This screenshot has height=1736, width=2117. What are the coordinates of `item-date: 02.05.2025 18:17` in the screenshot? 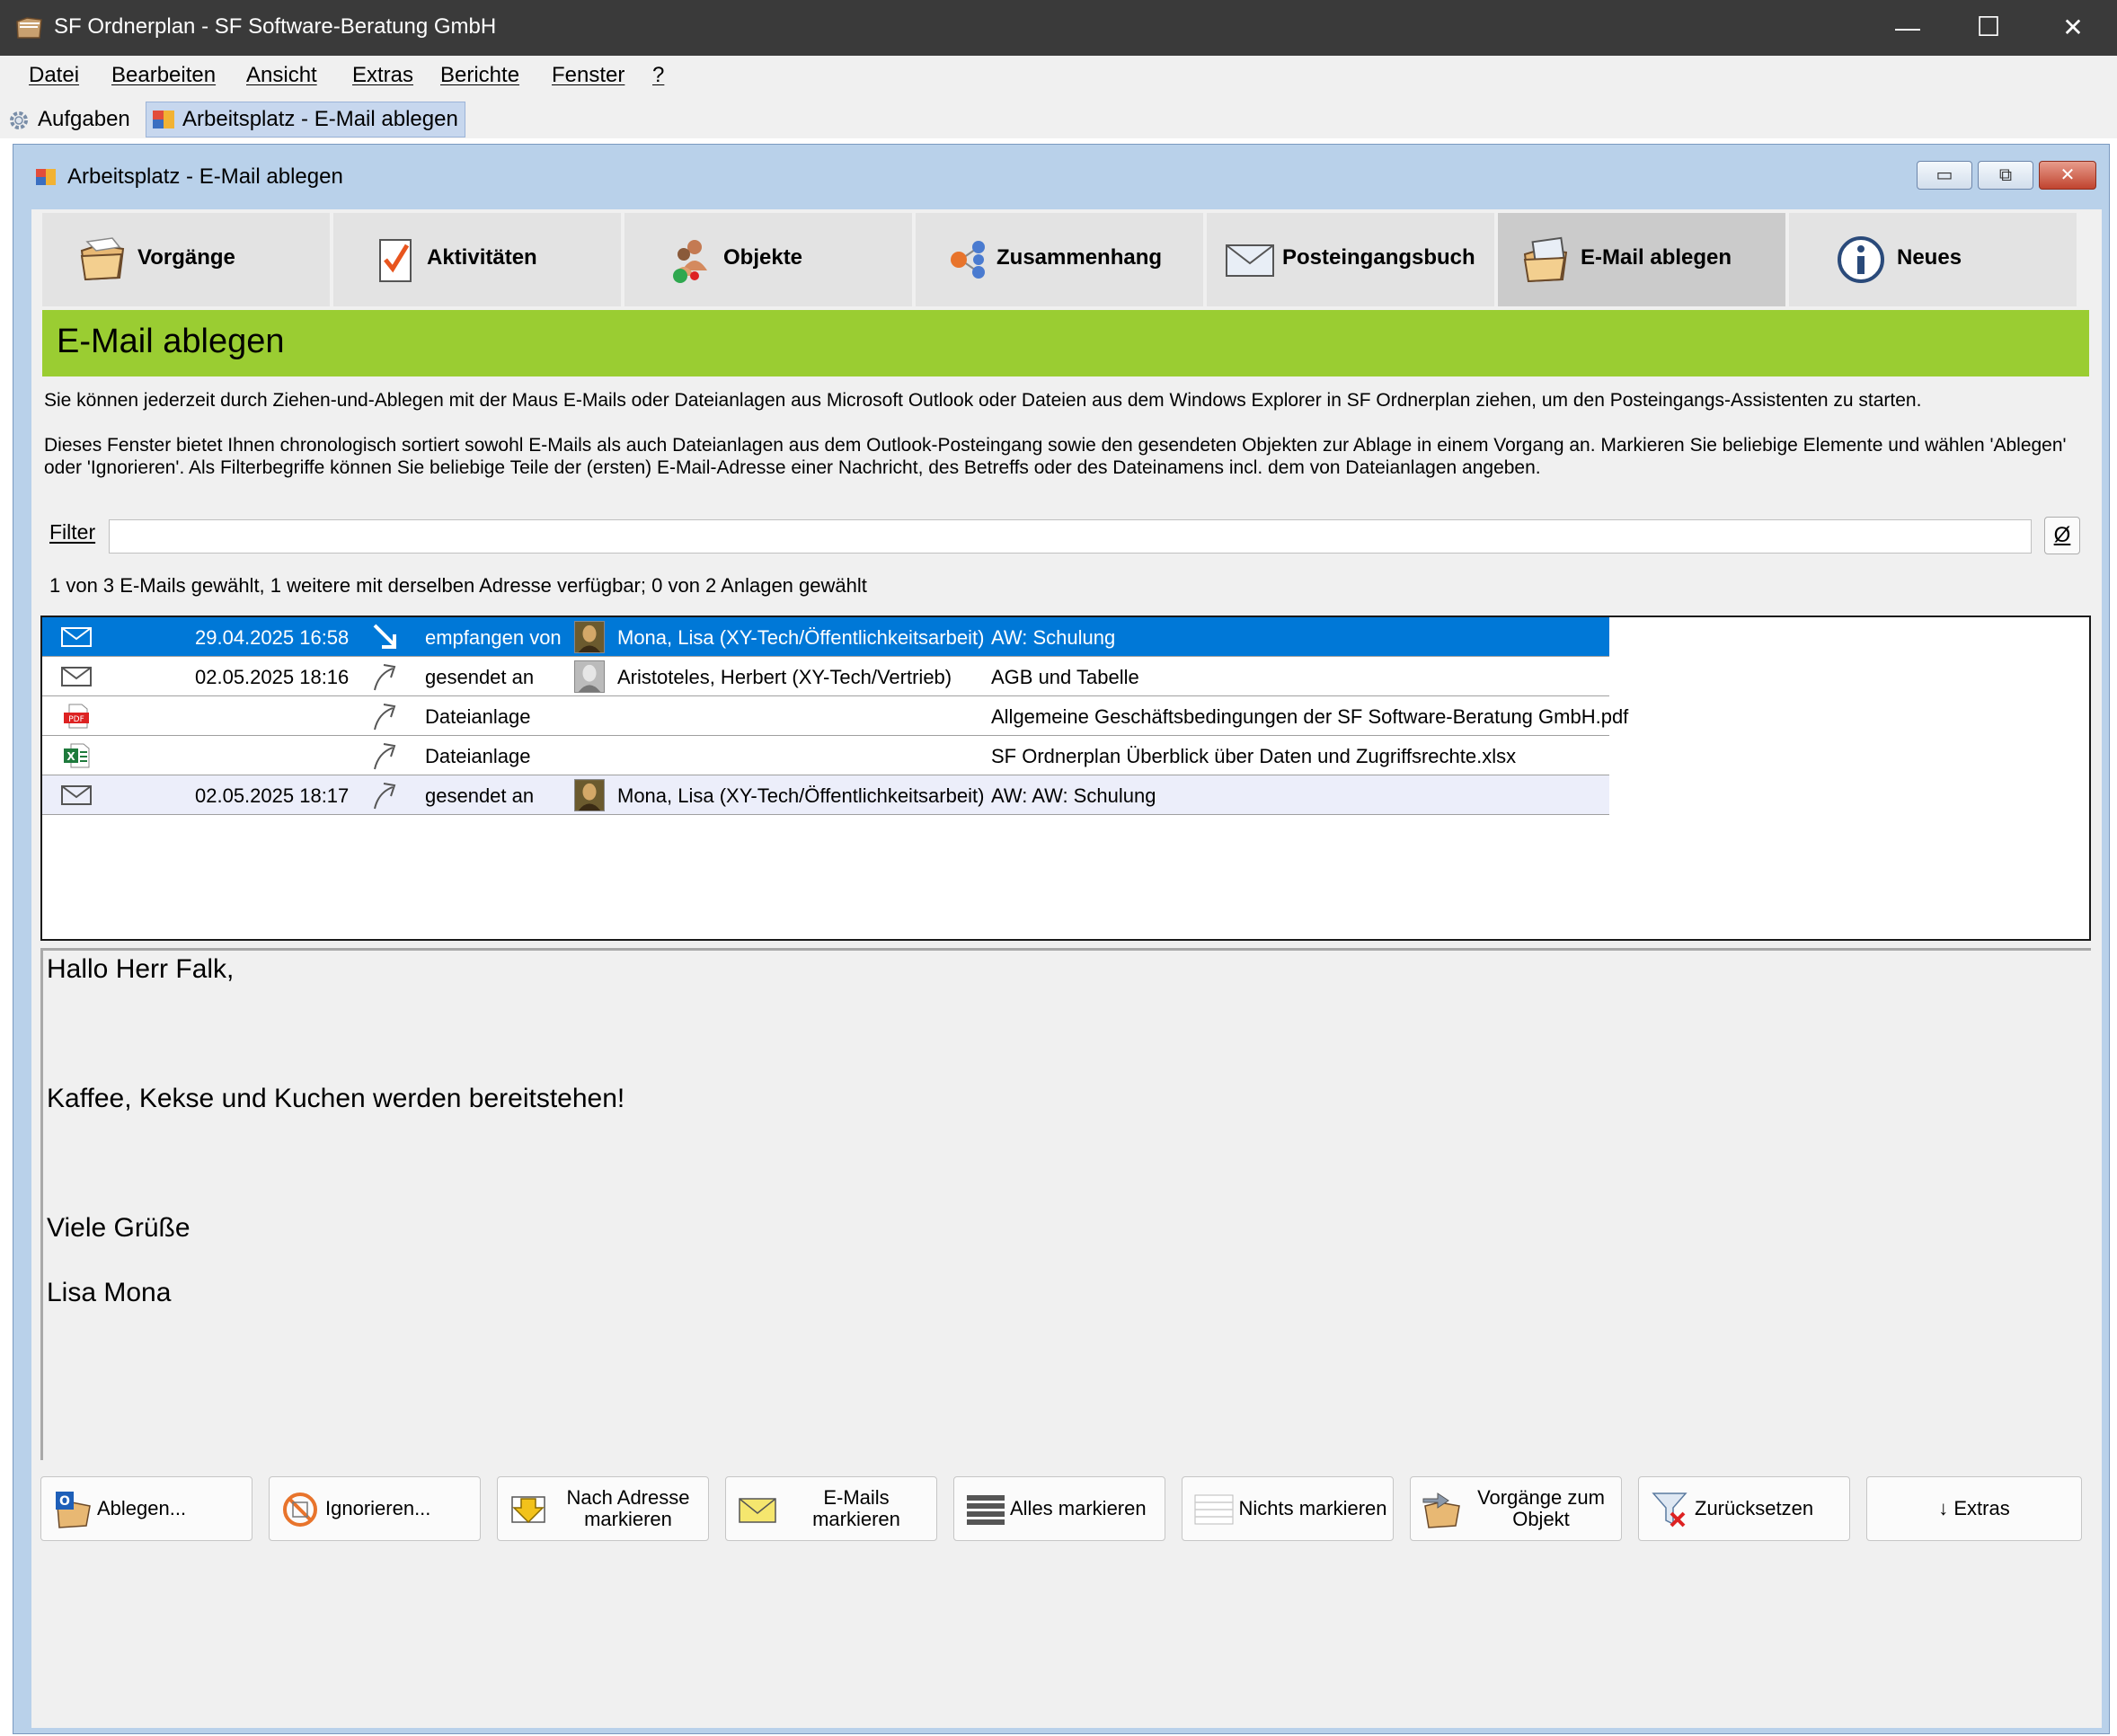 It's located at (272, 795).